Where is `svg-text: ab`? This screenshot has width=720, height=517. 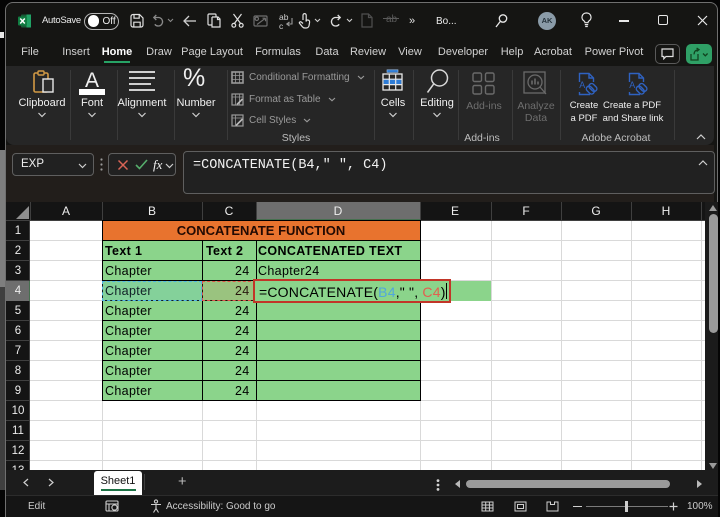
svg-text: ab is located at coordinates (392, 19).